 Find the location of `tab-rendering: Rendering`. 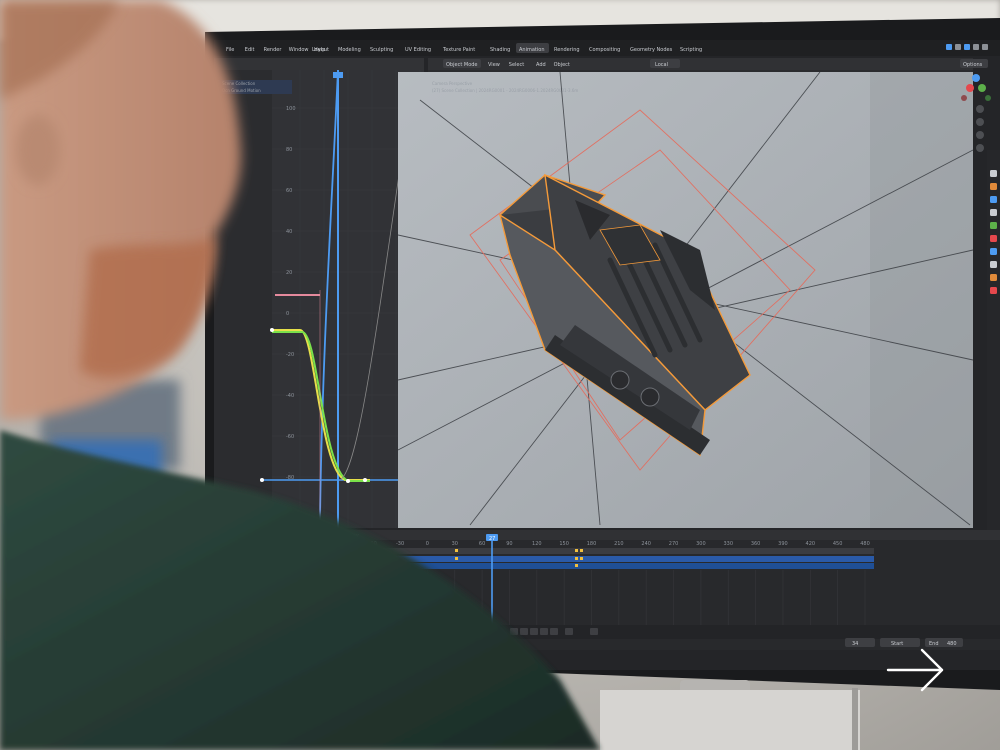

tab-rendering: Rendering is located at coordinates (567, 50).